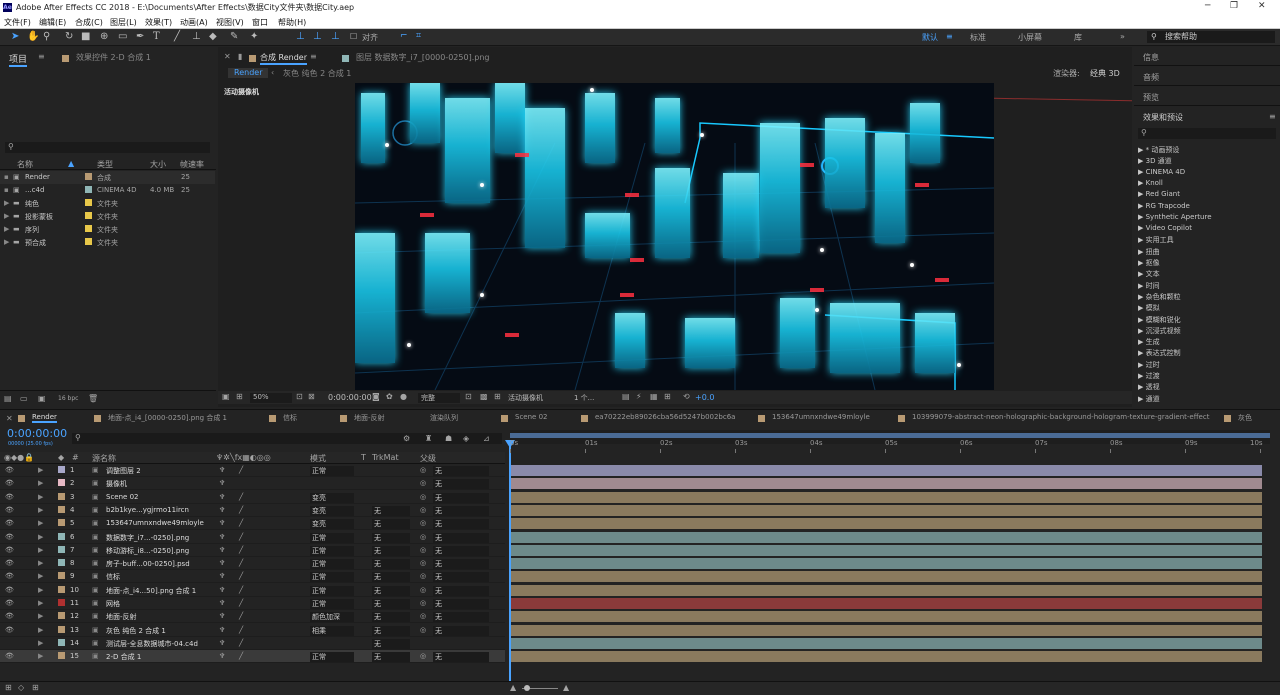 The image size is (1280, 695). Describe the element at coordinates (24, 398) in the screenshot. I see `new-folder-icon: ▭` at that location.